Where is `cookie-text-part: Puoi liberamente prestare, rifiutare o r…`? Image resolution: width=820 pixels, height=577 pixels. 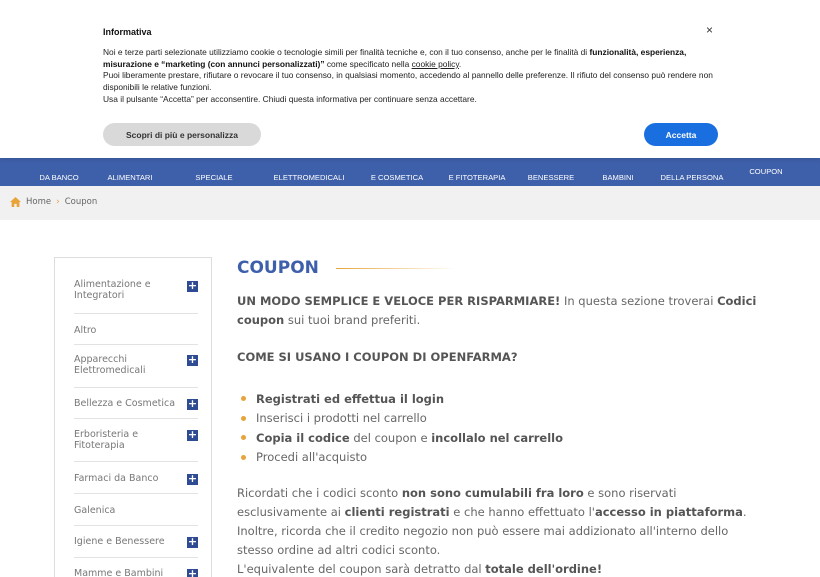
cookie-text-part: Puoi liberamente prestare, rifiutare o r… is located at coordinates (408, 81).